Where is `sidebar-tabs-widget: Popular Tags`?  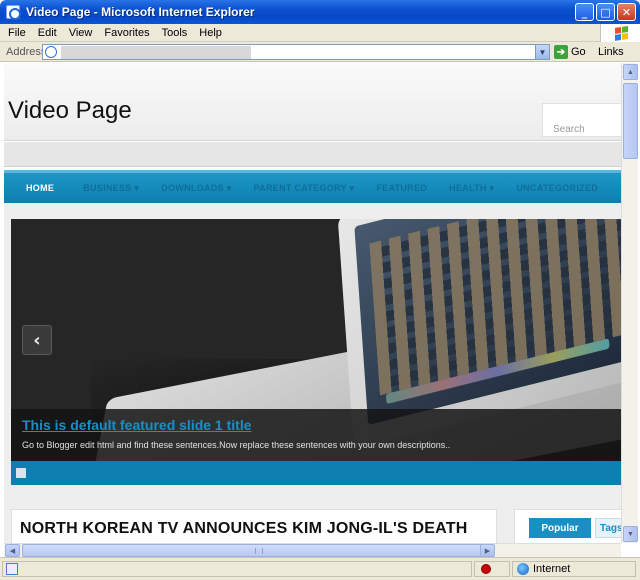 sidebar-tabs-widget: Popular Tags is located at coordinates (567, 526).